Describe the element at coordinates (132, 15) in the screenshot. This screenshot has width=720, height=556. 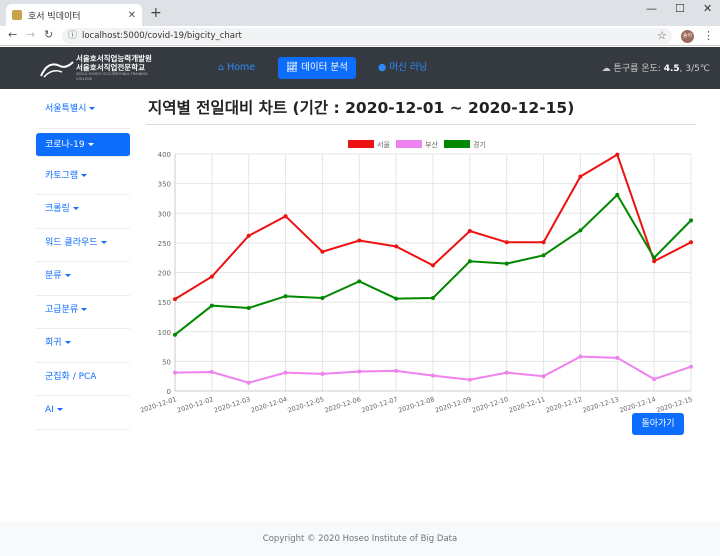
I see `close-tab-icon: ✕` at that location.